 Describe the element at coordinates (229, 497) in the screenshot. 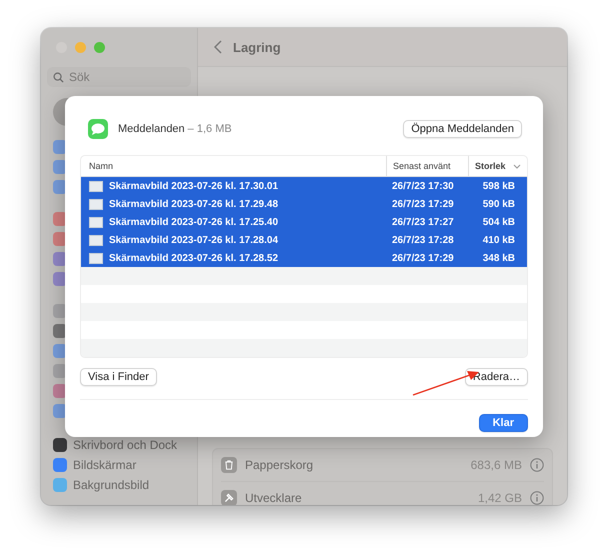

I see `hammer-icon` at that location.